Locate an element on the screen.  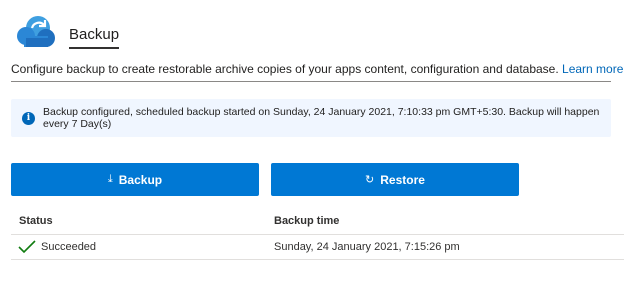
header-divider is located at coordinates (311, 81).